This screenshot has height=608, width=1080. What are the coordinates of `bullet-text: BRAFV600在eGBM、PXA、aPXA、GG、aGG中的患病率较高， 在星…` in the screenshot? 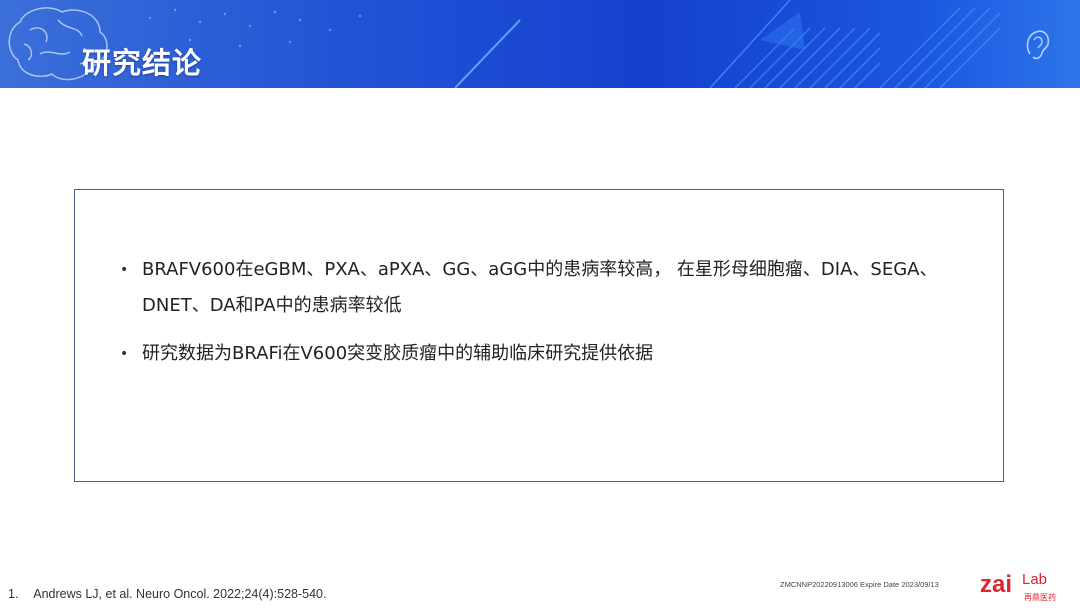 It's located at (540, 287).